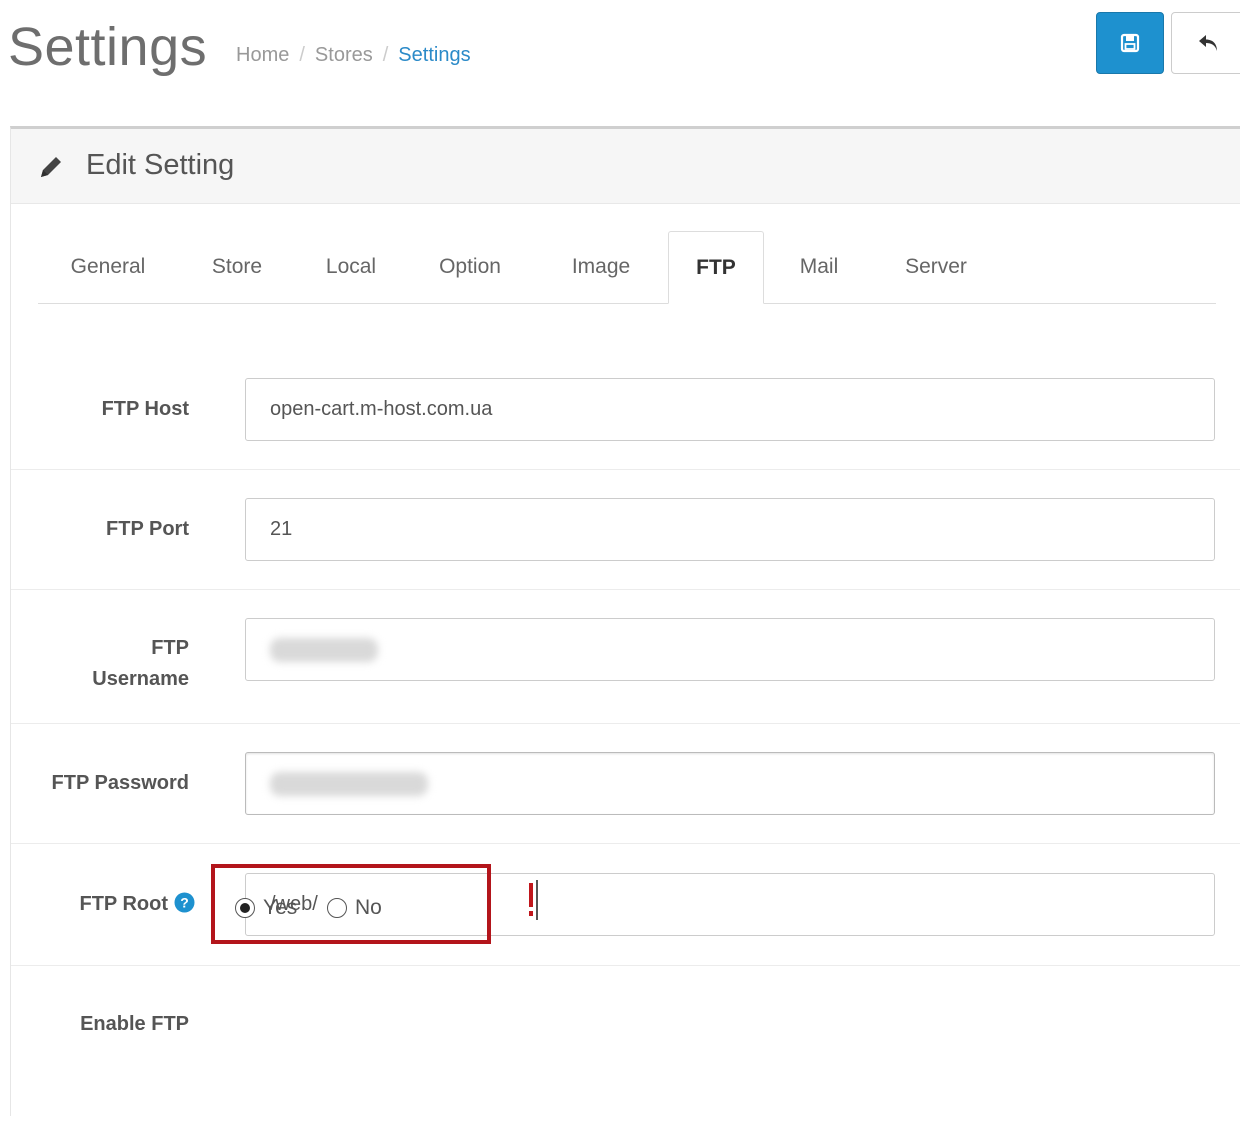  I want to click on back-button, so click(1205, 43).